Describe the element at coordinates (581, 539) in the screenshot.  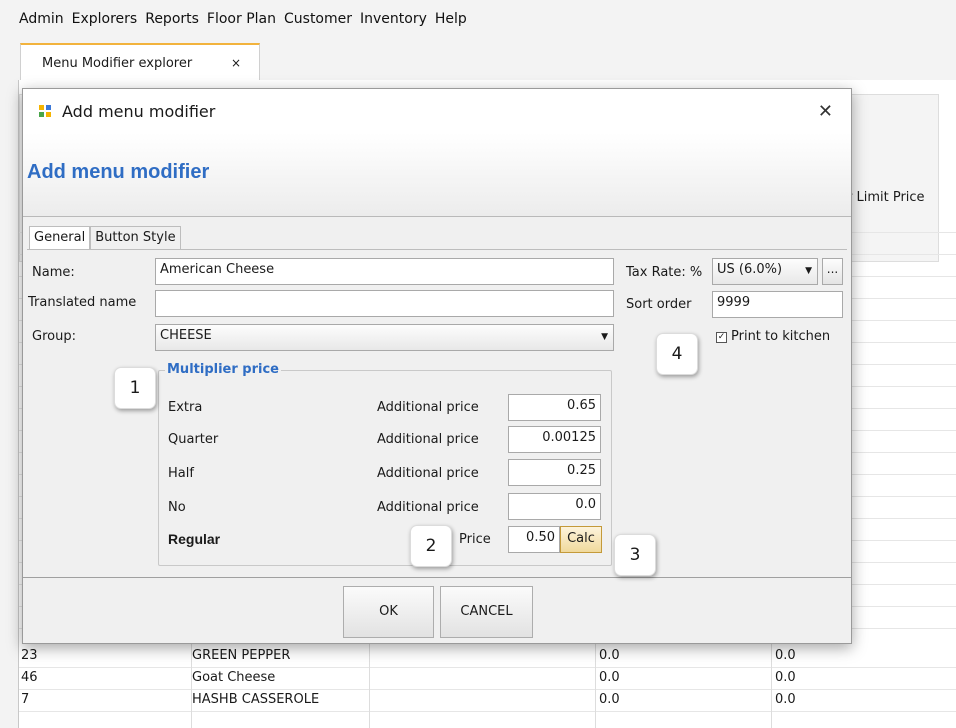
I see `calc-button: Calc` at that location.